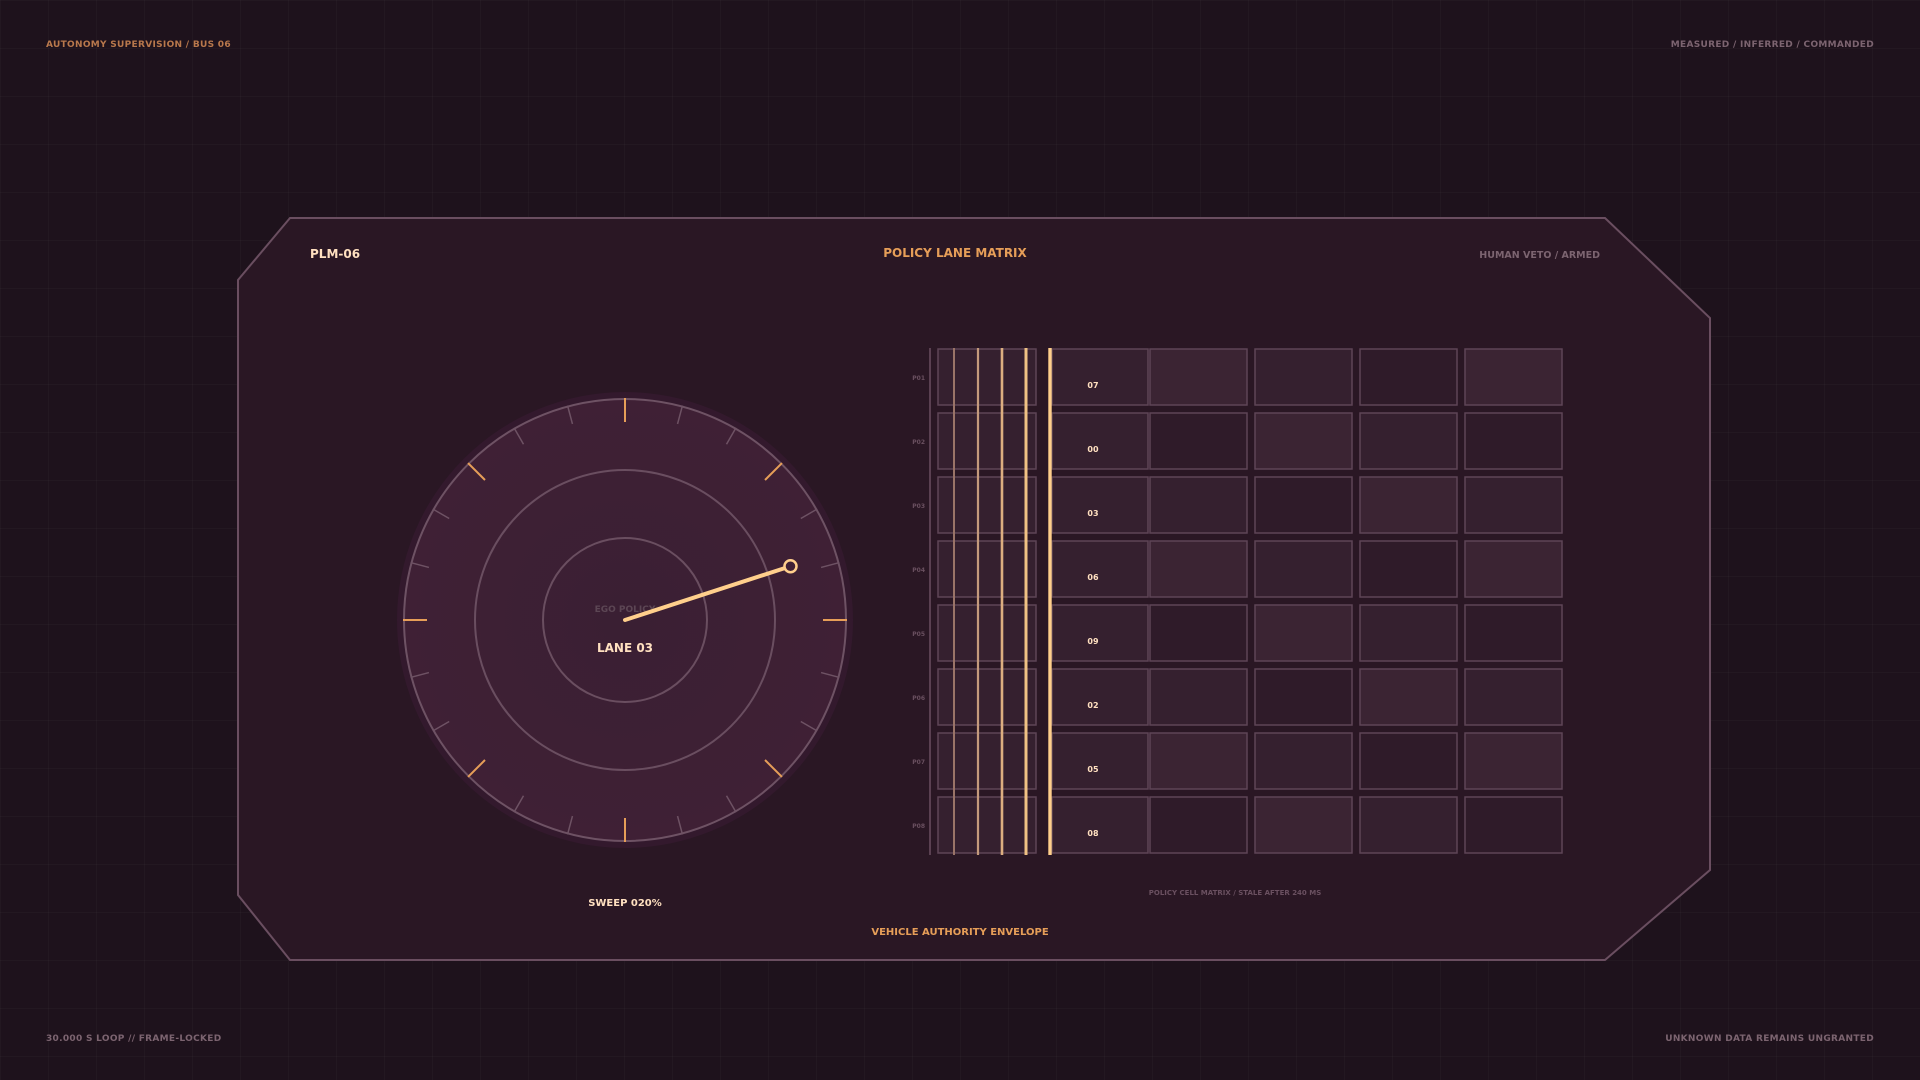 Image resolution: width=1920 pixels, height=1080 pixels. I want to click on matrix-row-label: P07, so click(918, 762).